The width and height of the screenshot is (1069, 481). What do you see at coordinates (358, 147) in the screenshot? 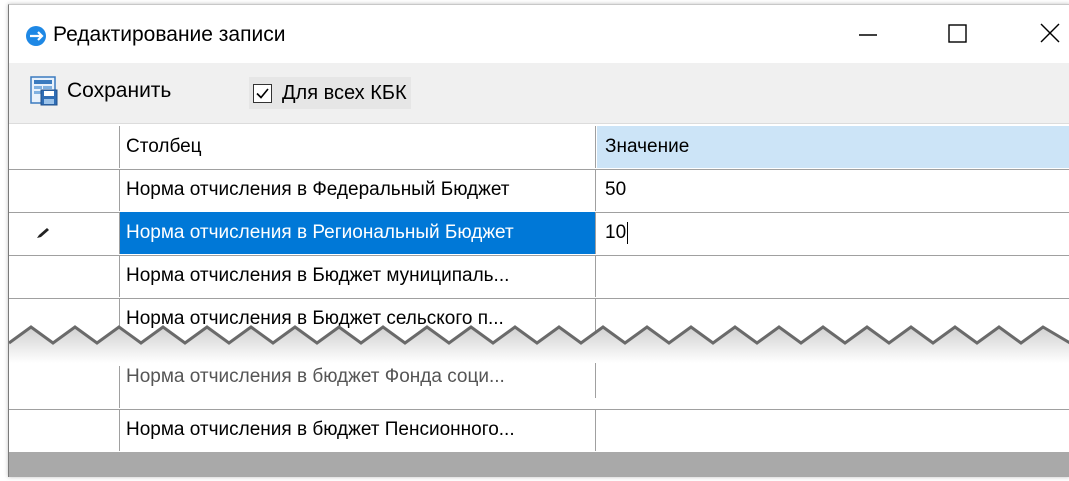
I see `column-header-name: Столбец` at bounding box center [358, 147].